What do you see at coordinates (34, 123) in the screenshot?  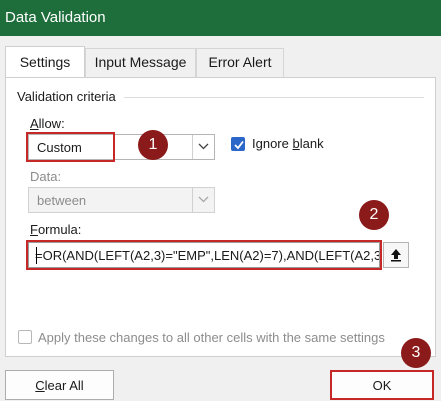 I see `allow-label-accel: A` at bounding box center [34, 123].